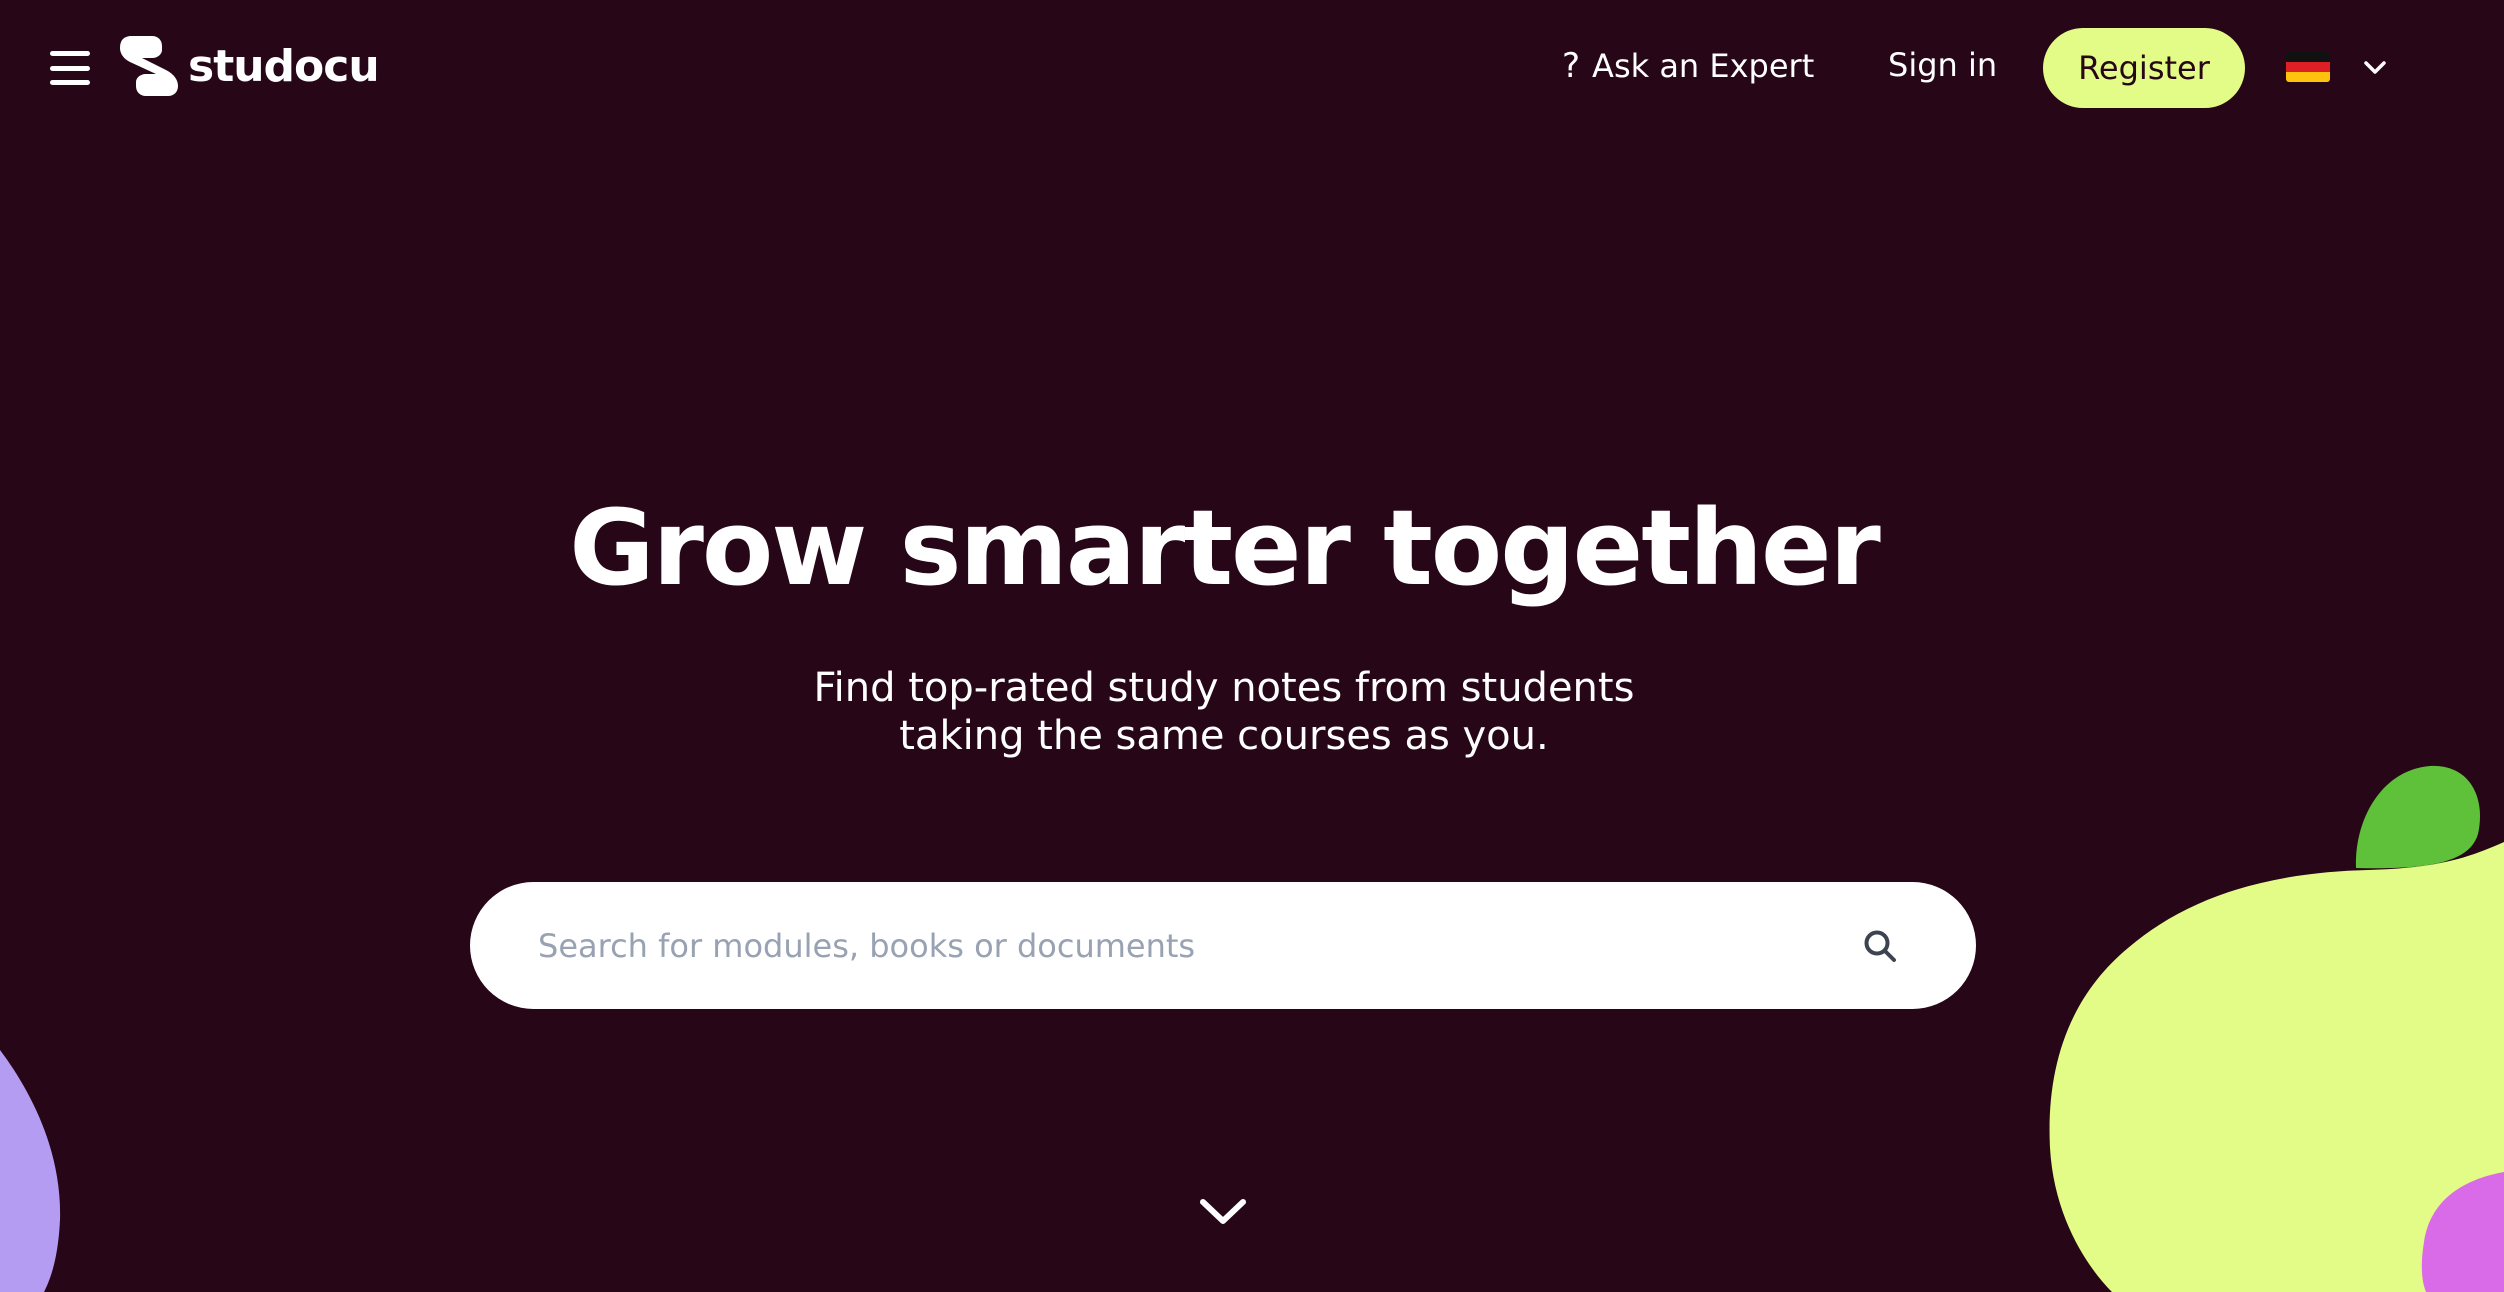  What do you see at coordinates (1252, 67) in the screenshot?
I see `site-header: studocu ? Ask an Expert Sign in Register` at bounding box center [1252, 67].